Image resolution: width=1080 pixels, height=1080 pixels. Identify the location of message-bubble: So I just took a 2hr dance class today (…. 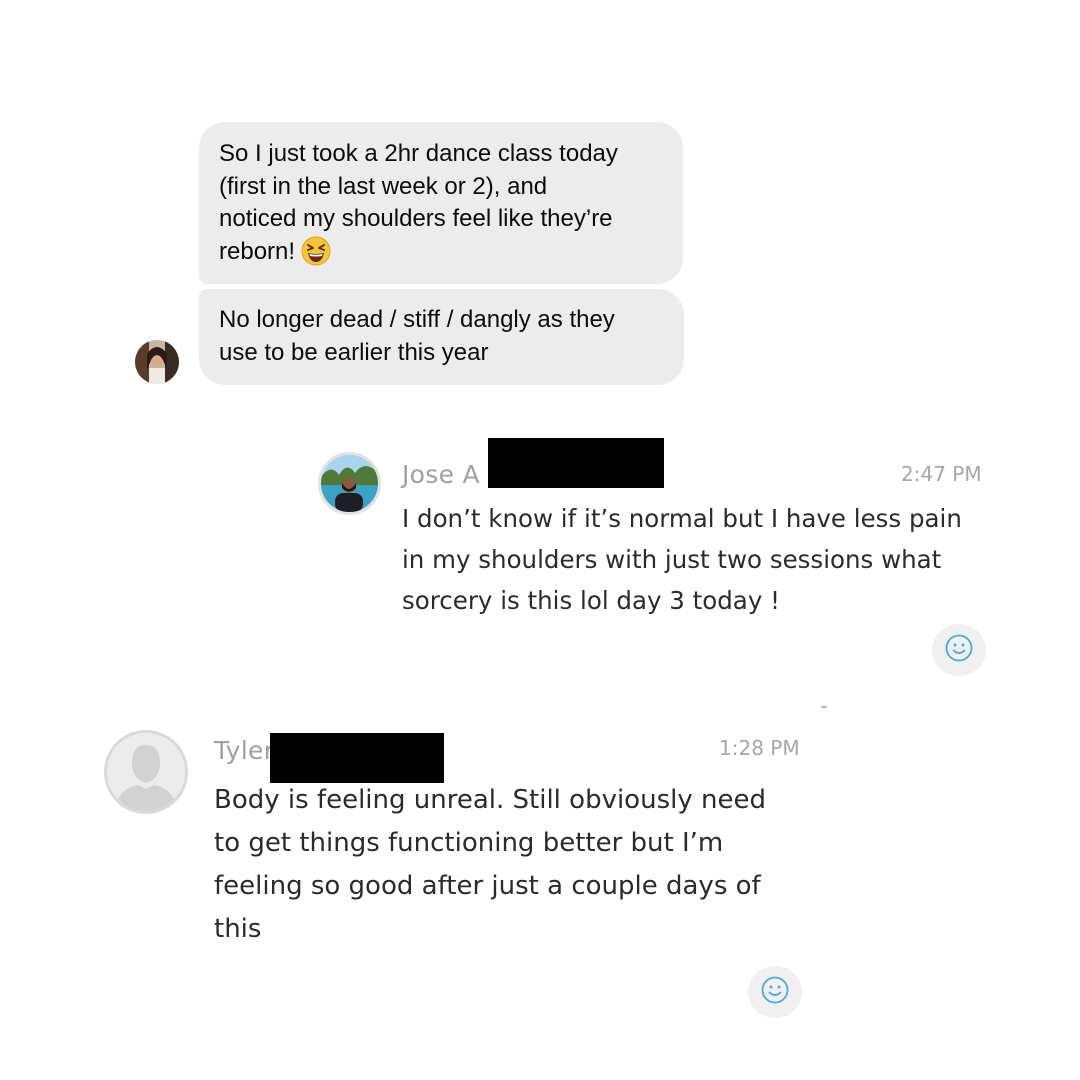
(441, 203).